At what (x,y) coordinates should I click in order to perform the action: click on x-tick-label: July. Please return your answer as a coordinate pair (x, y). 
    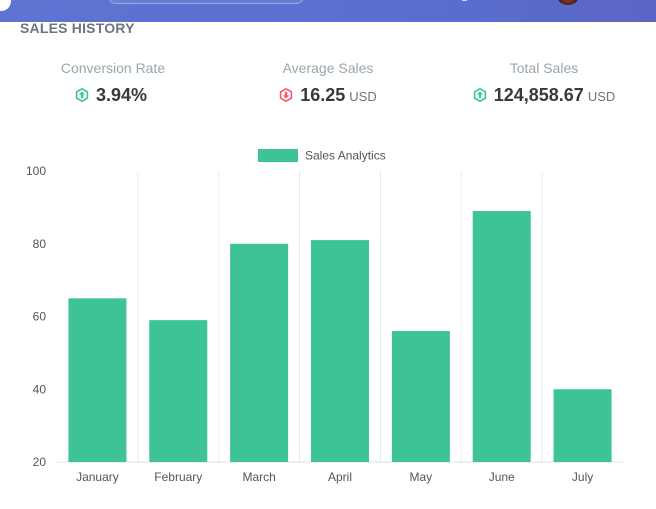
    Looking at the image, I should click on (582, 477).